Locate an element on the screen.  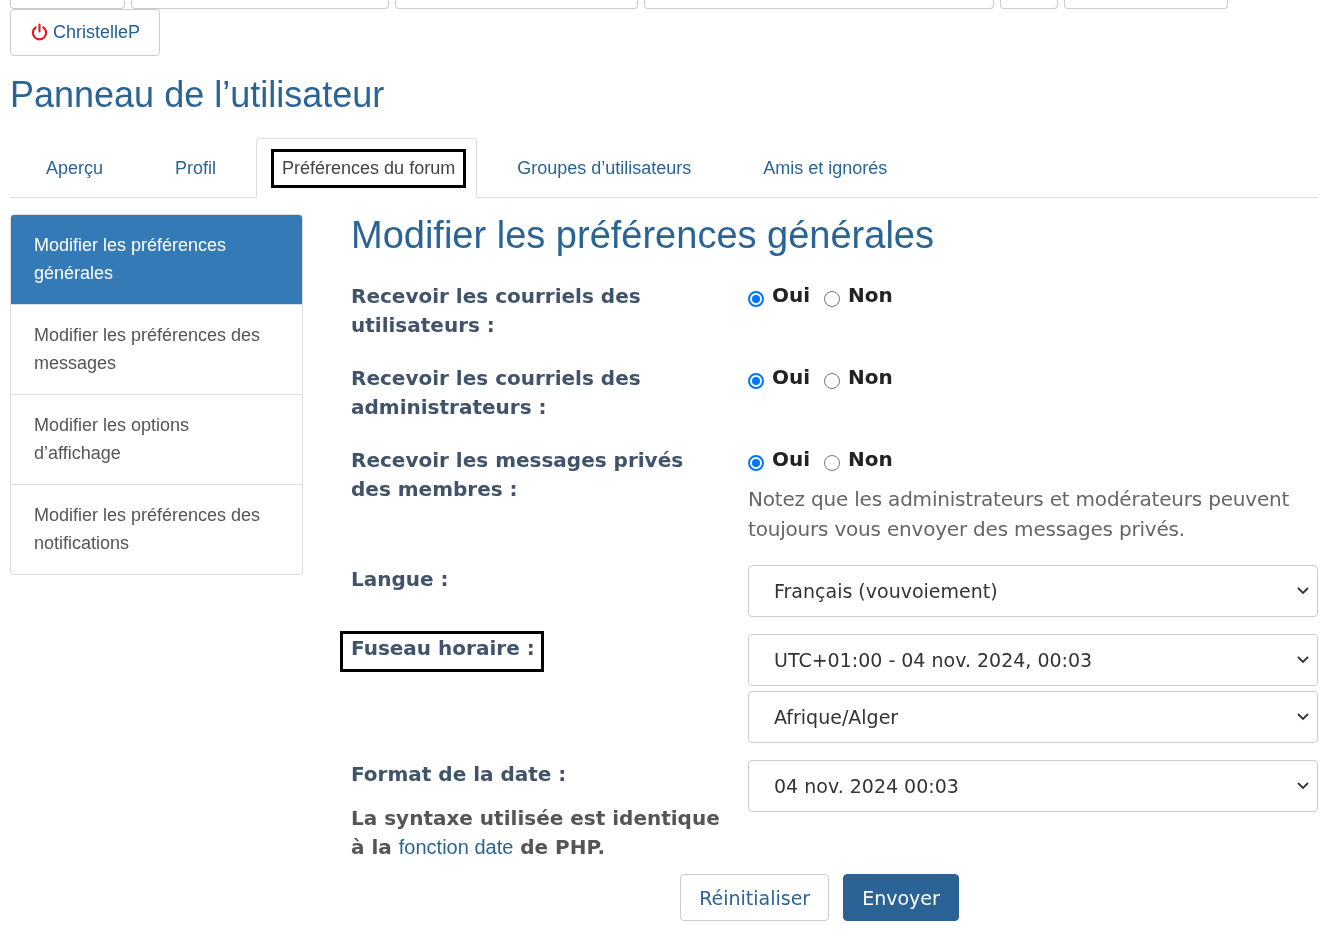
section-title: Modifier les préférences générales is located at coordinates (643, 235).